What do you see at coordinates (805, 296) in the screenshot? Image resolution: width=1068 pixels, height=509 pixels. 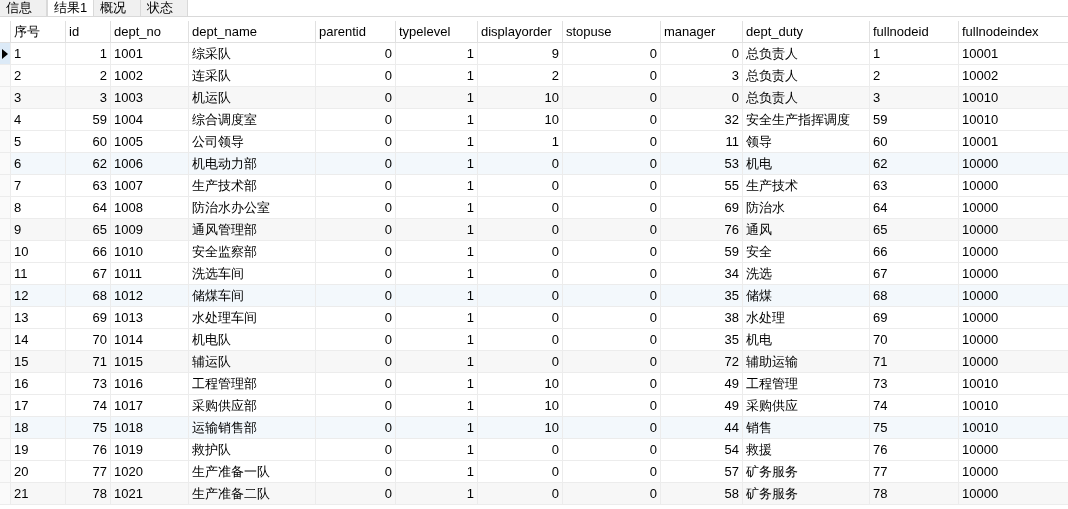 I see `table-cell: 储煤` at bounding box center [805, 296].